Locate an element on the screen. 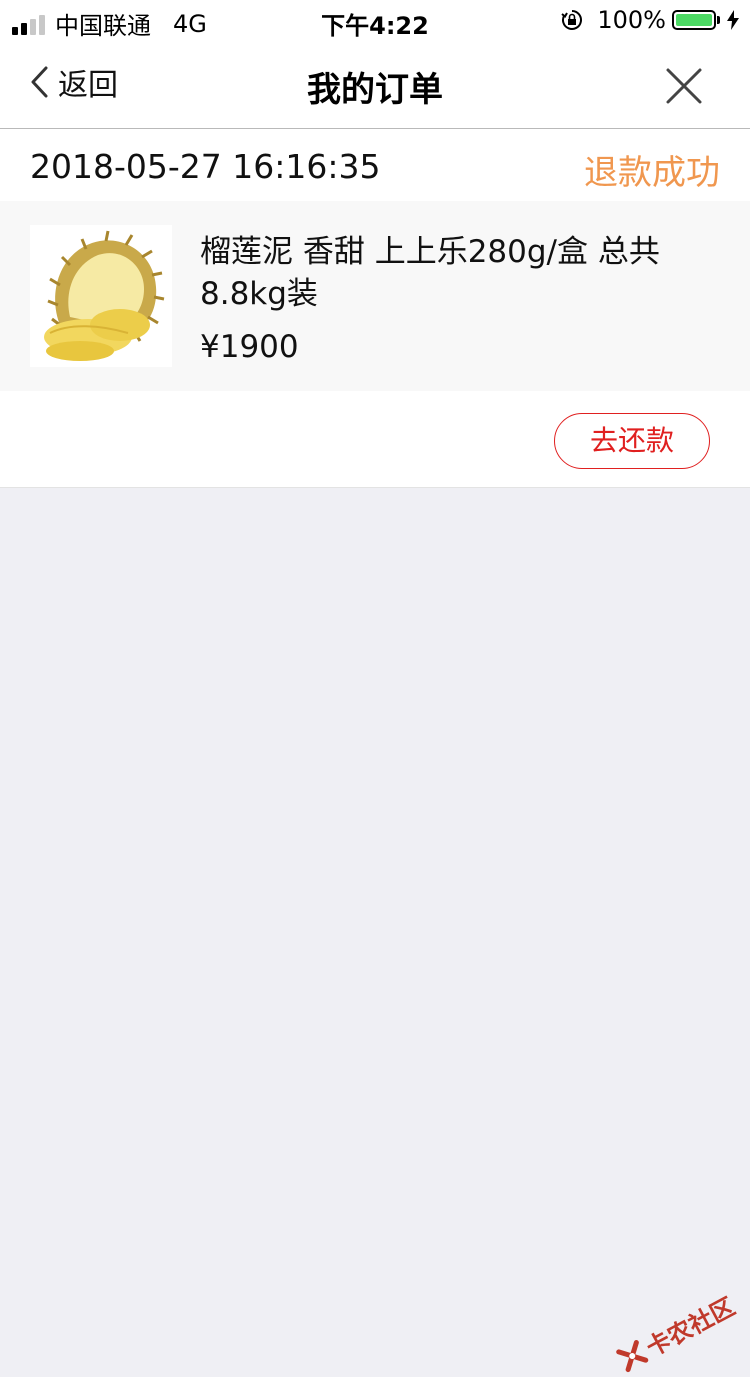 This screenshot has width=750, height=1377. order-status: 退款成功 is located at coordinates (652, 173).